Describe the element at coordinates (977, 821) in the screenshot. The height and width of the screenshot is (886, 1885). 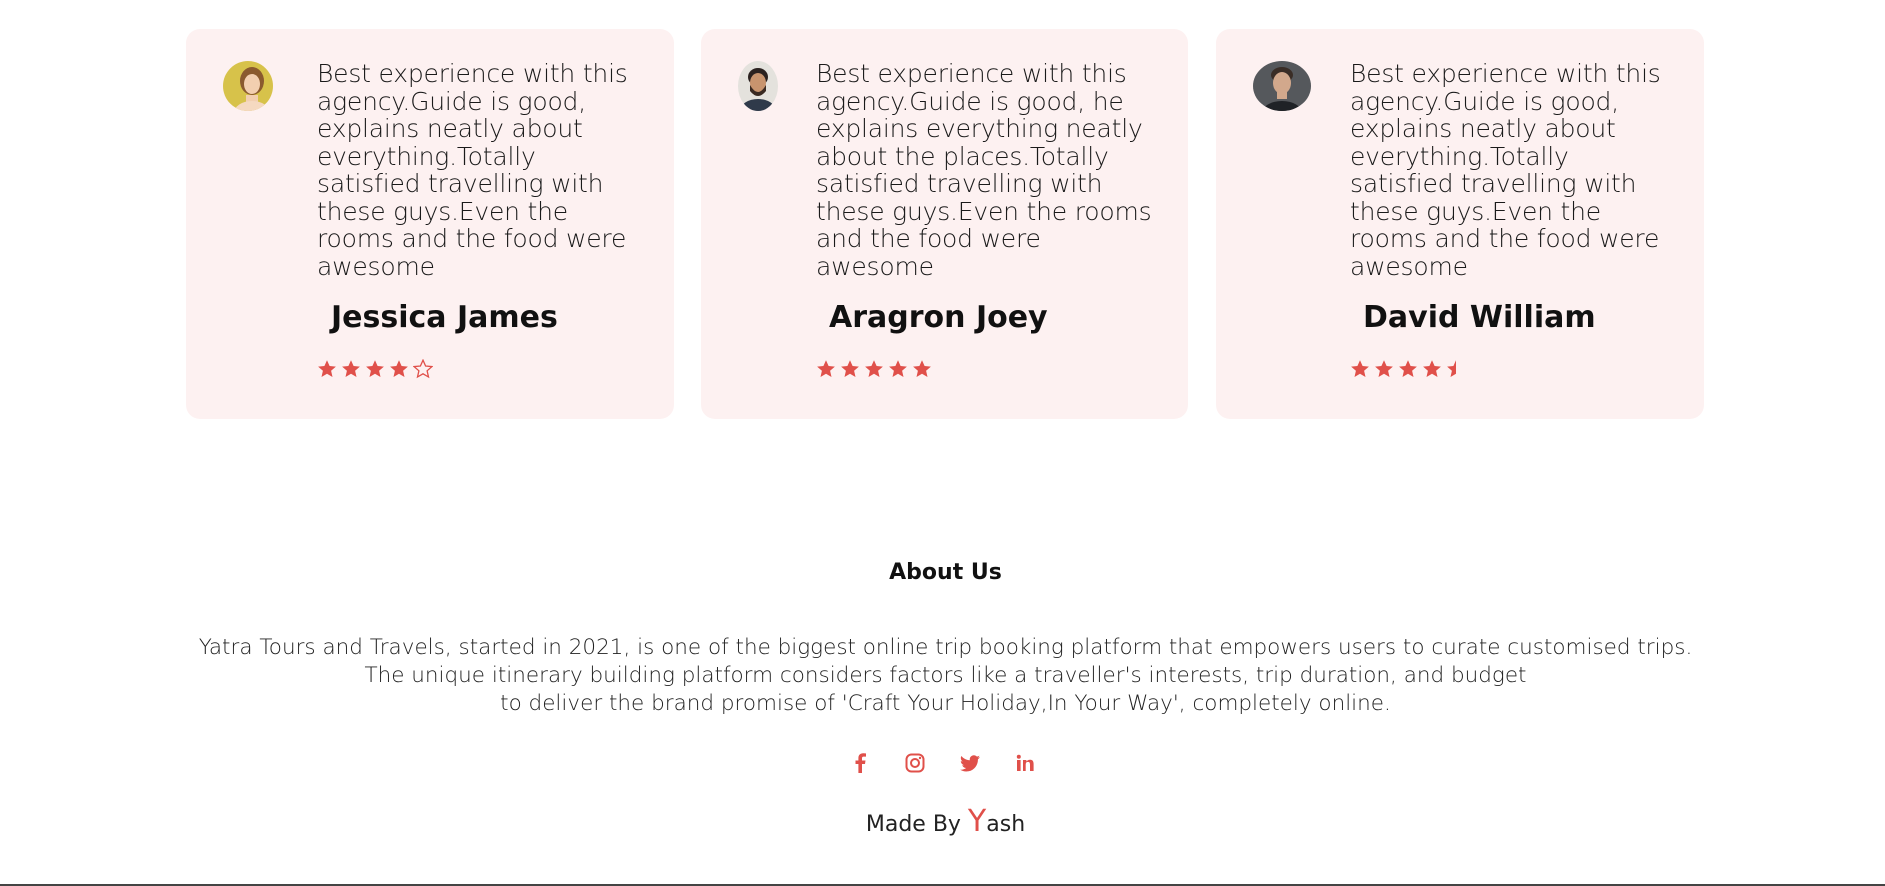
I see `author-initial: Y` at that location.